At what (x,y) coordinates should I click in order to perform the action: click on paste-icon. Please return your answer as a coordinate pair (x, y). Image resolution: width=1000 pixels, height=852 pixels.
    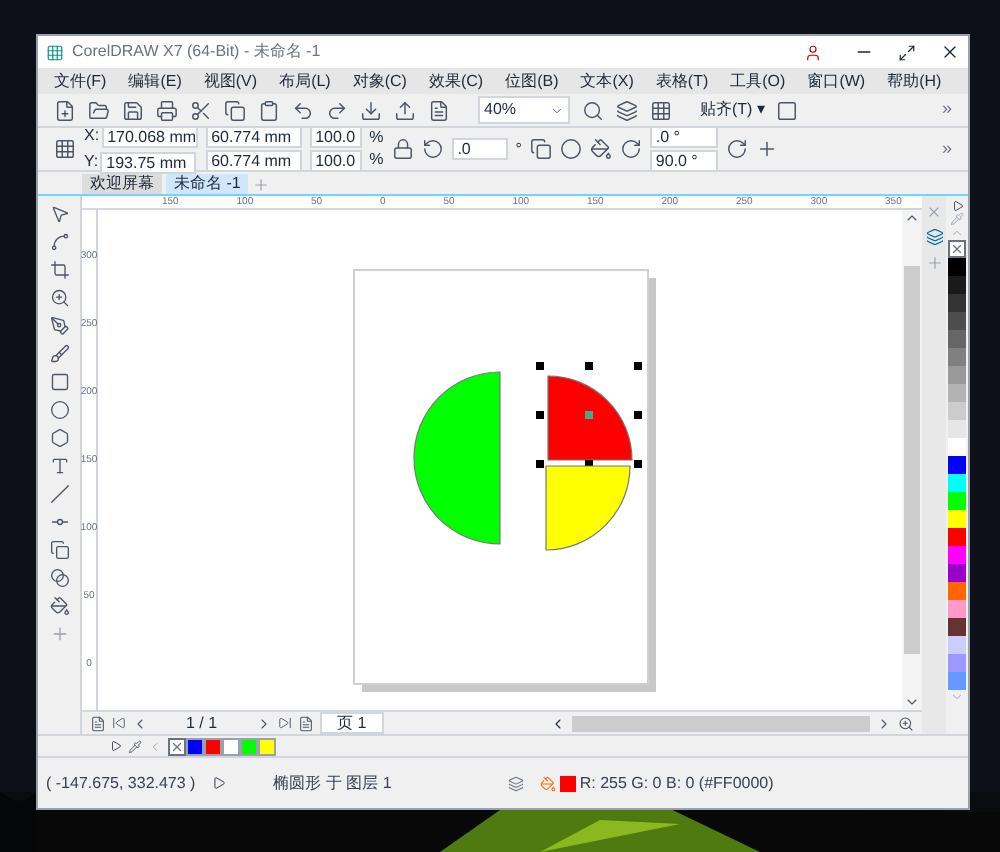
    Looking at the image, I should click on (269, 110).